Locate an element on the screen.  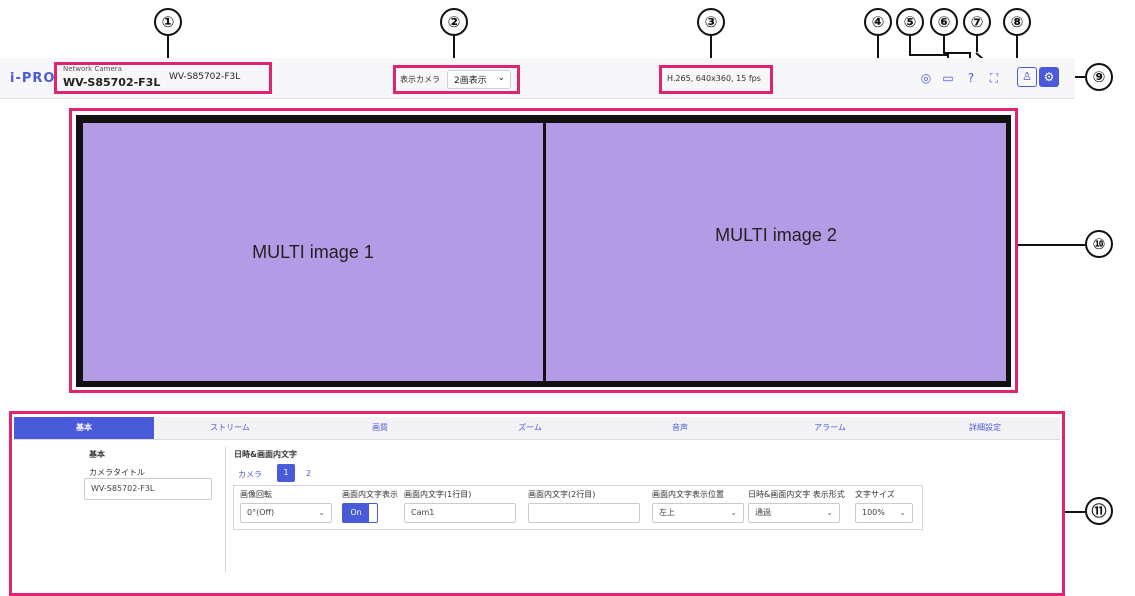
display-camera-value: 2画表示 is located at coordinates (470, 81).